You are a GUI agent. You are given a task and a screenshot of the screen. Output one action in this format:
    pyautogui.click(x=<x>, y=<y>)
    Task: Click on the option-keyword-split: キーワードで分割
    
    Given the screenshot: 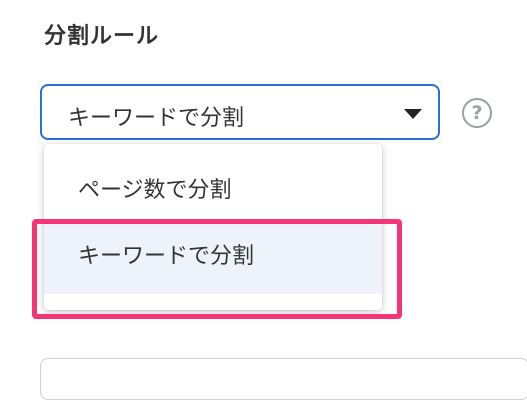 What is the action you would take?
    pyautogui.click(x=213, y=259)
    